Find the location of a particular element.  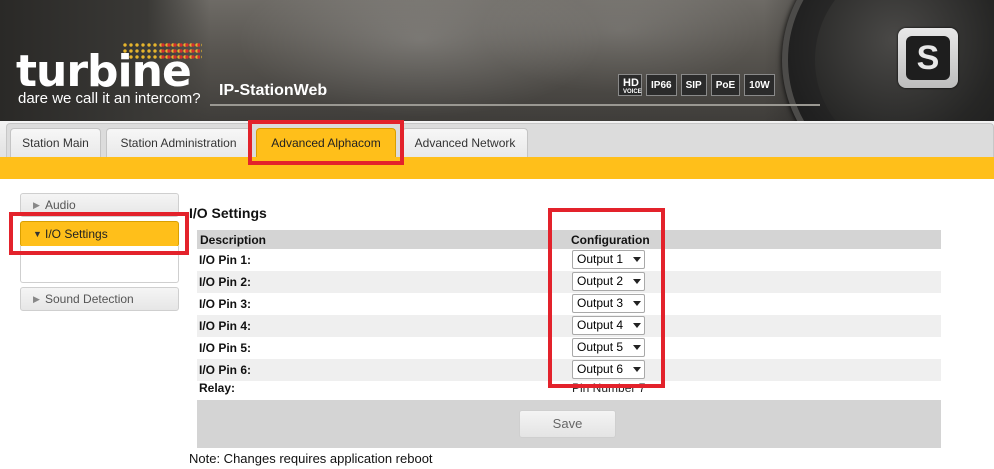

badge-hd-voice: HD VOICE is located at coordinates (630, 85).